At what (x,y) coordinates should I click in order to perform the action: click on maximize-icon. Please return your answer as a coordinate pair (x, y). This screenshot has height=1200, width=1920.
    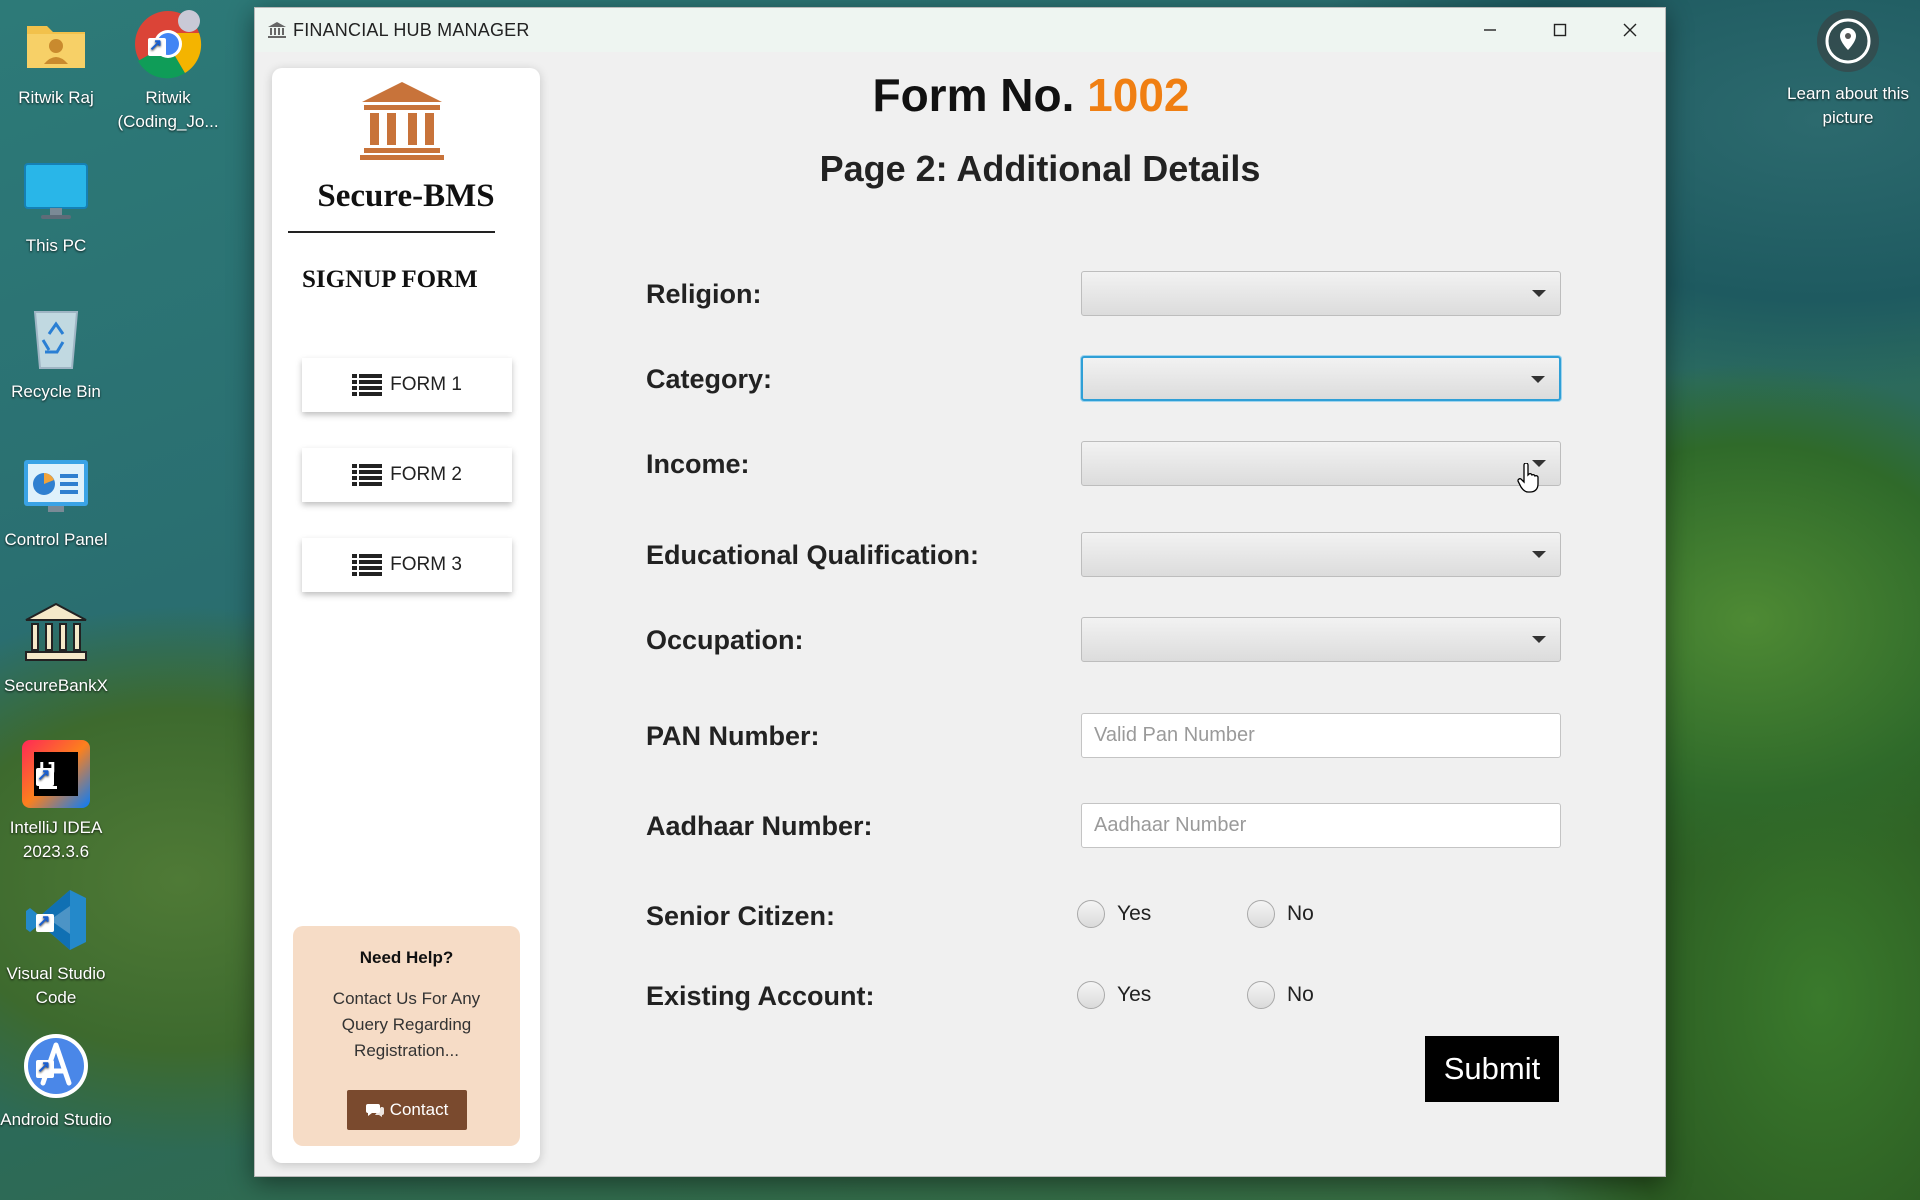
    Looking at the image, I should click on (1560, 30).